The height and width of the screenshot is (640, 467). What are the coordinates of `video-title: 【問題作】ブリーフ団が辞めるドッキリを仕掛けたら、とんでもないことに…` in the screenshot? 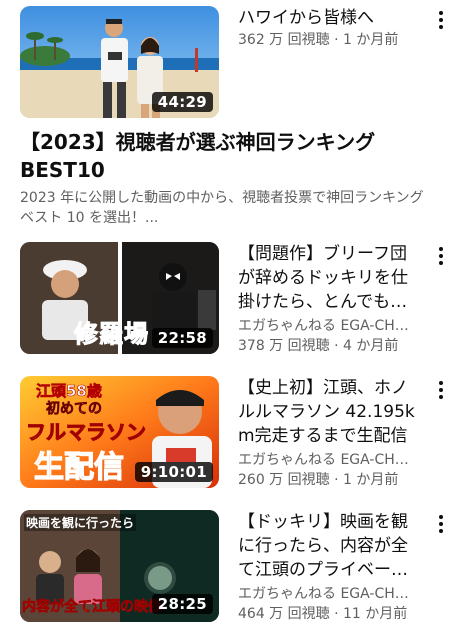 It's located at (328, 278).